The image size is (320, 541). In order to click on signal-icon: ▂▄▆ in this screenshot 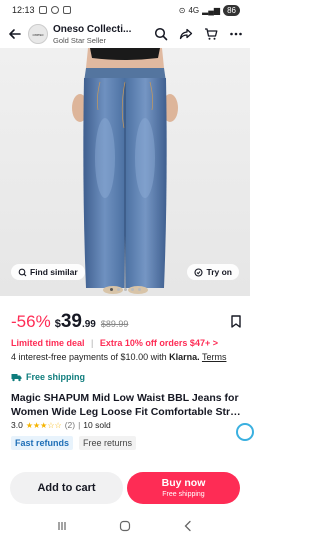, I will do `click(211, 10)`.